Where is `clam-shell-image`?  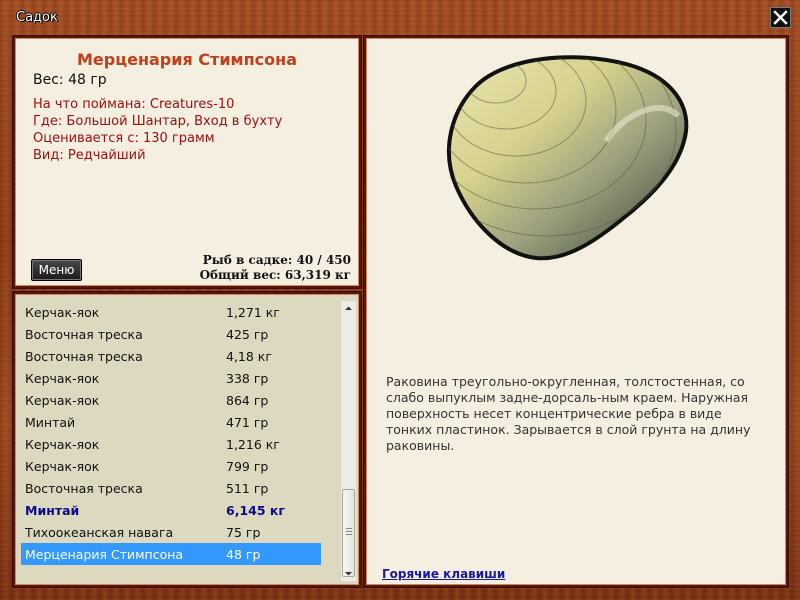
clam-shell-image is located at coordinates (568, 158).